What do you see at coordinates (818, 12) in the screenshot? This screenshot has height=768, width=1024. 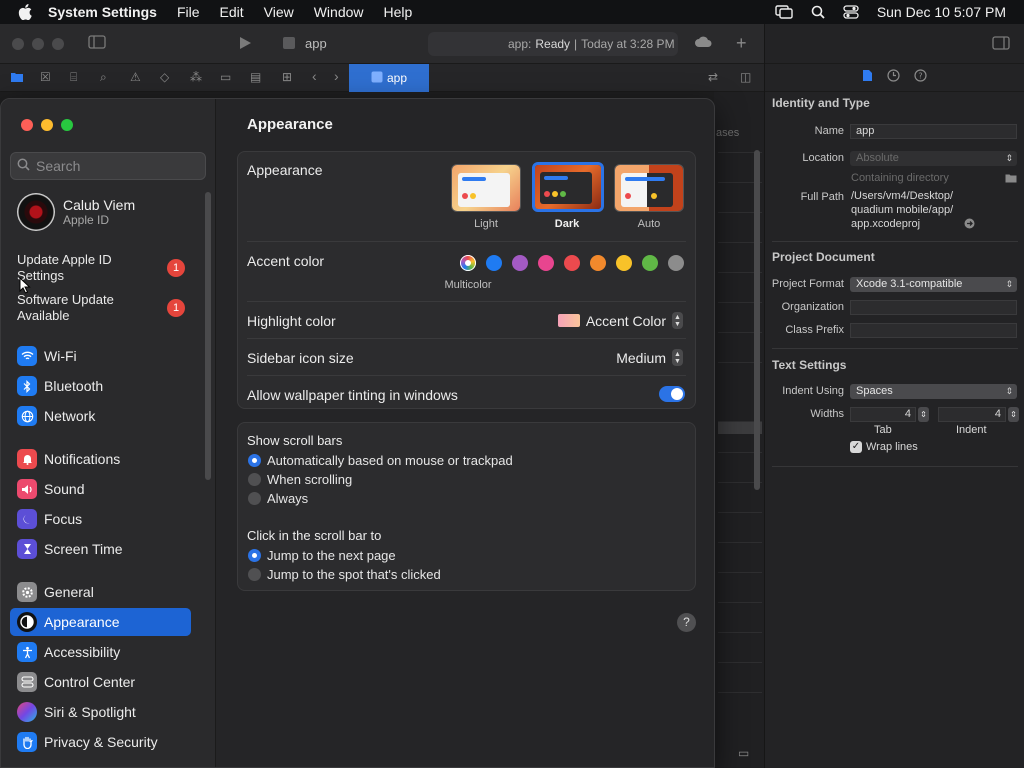 I see `spotlight-search-icon` at bounding box center [818, 12].